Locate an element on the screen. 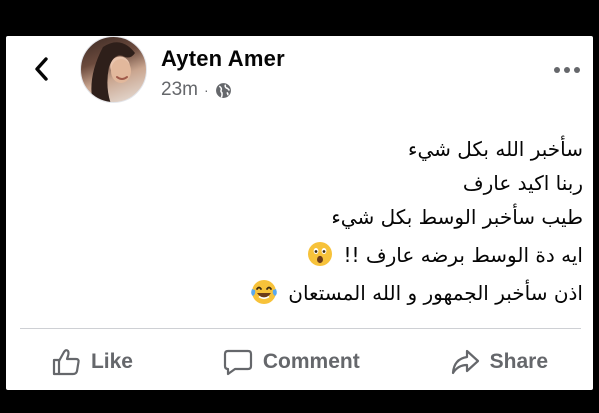 Image resolution: width=599 pixels, height=413 pixels. share-button: Share is located at coordinates (499, 362).